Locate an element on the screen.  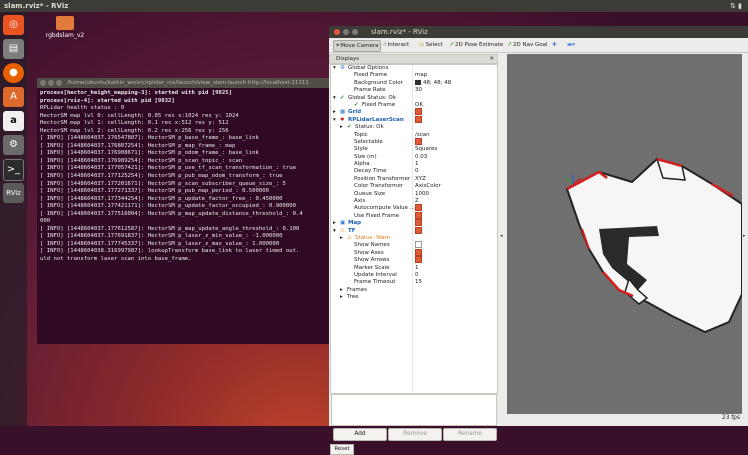
terminal-icon: >_ is located at coordinates (13, 170).